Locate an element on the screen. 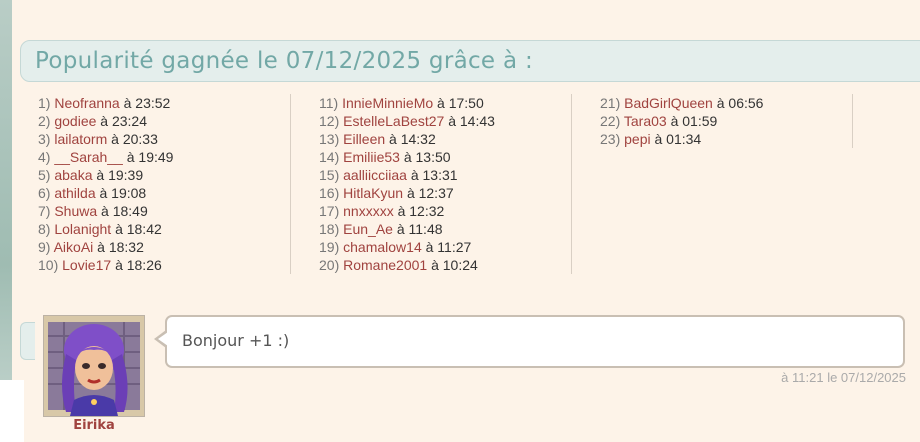 The height and width of the screenshot is (442, 920). rank-number: 4) is located at coordinates (44, 157).